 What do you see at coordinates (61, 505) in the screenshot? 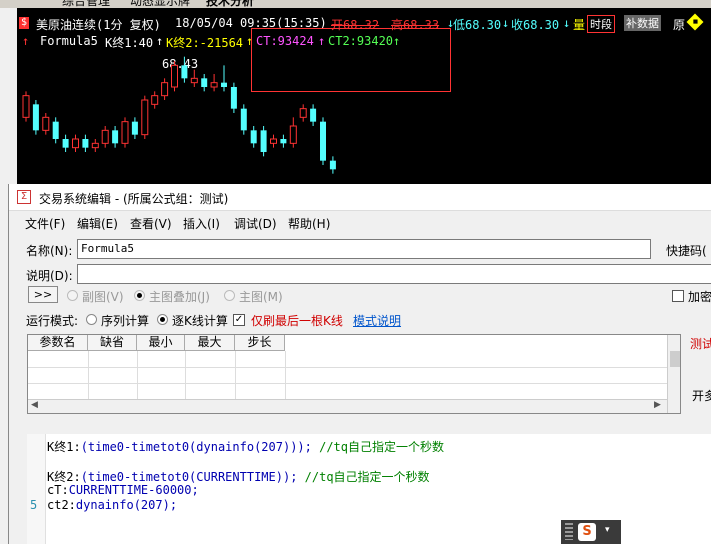
I see `code-token: ct2:` at bounding box center [61, 505].